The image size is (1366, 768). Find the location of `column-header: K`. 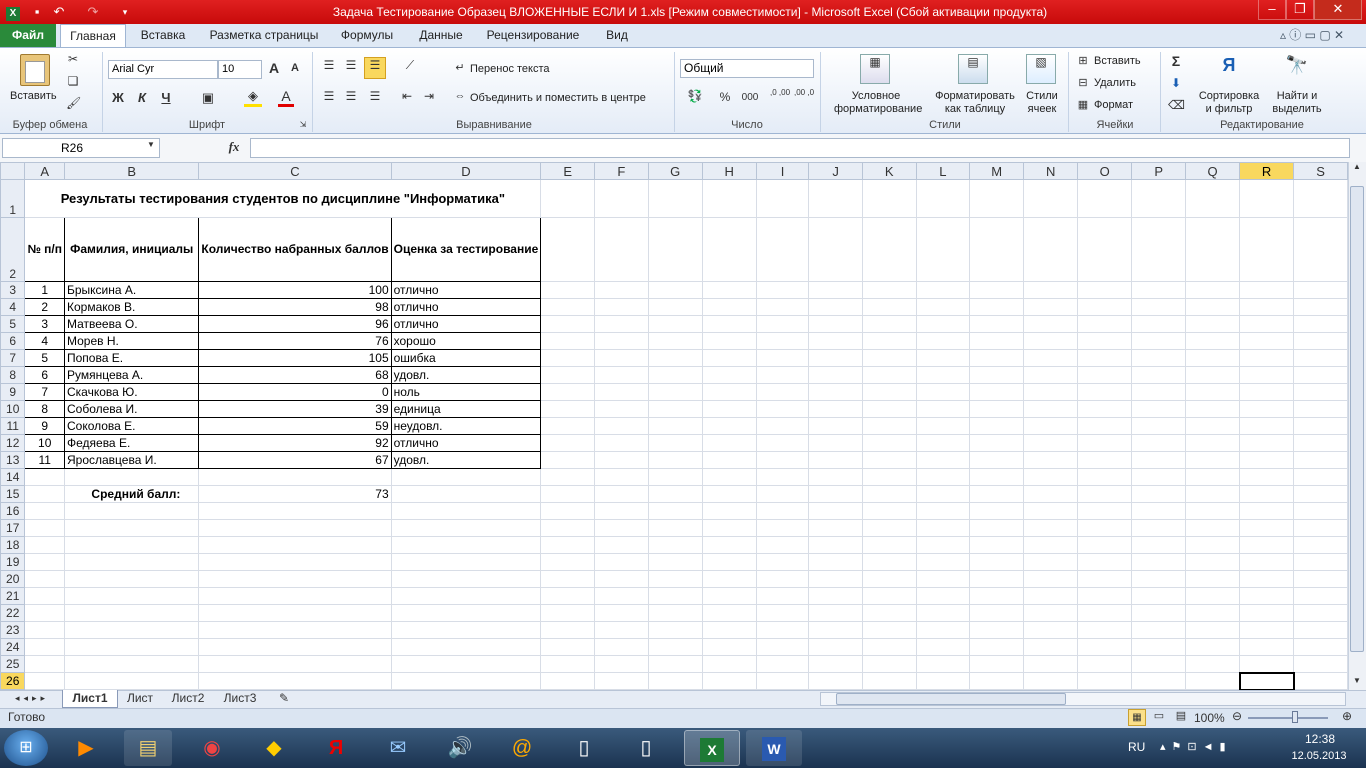

column-header: K is located at coordinates (889, 171).